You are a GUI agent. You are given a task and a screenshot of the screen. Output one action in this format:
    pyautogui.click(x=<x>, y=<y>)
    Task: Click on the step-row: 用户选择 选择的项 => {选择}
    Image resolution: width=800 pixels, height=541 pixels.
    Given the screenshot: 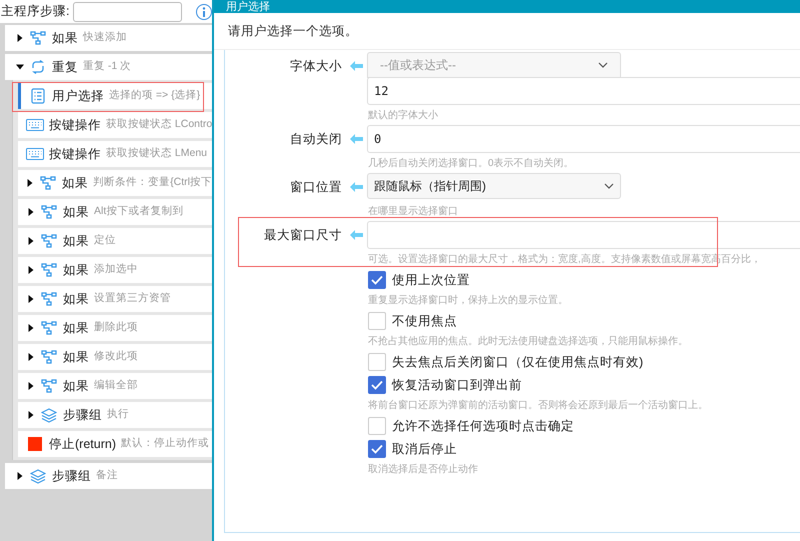 What is the action you would take?
    pyautogui.click(x=115, y=96)
    